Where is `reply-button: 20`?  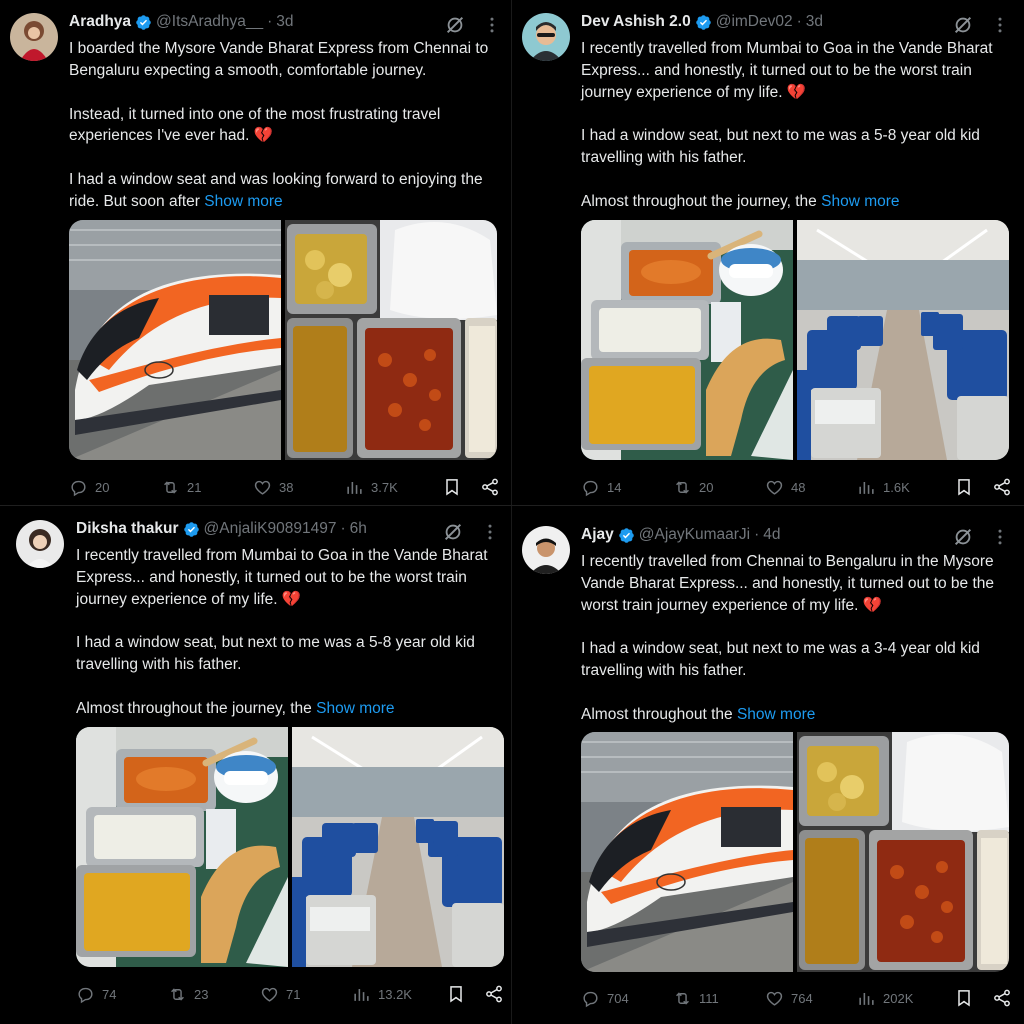 reply-button: 20 is located at coordinates (115, 487).